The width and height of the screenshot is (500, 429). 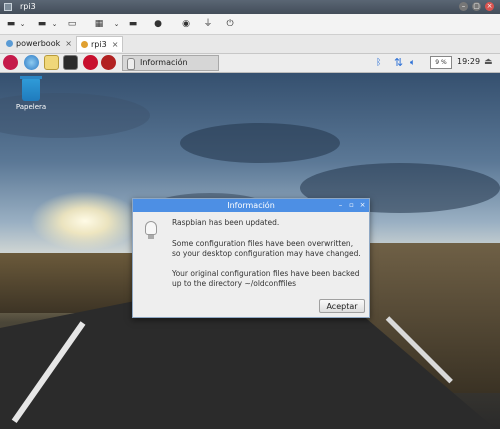 What do you see at coordinates (489, 6) in the screenshot?
I see `close-window-button: ×` at bounding box center [489, 6].